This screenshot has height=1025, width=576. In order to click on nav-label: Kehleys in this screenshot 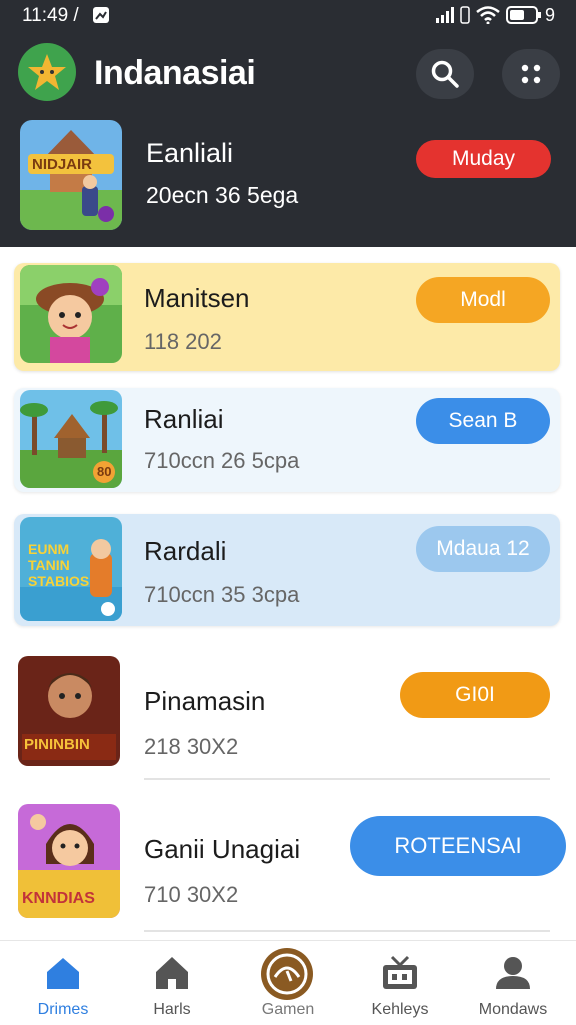, I will do `click(400, 1009)`.